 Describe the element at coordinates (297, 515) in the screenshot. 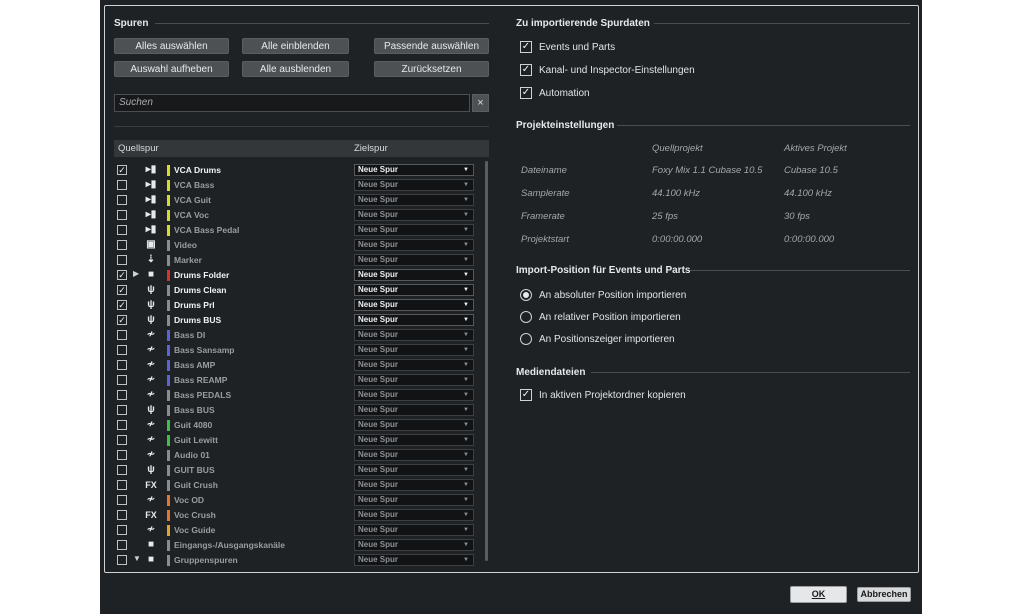

I see `track-row: FX Voc Crush Neue Spur ▼` at that location.